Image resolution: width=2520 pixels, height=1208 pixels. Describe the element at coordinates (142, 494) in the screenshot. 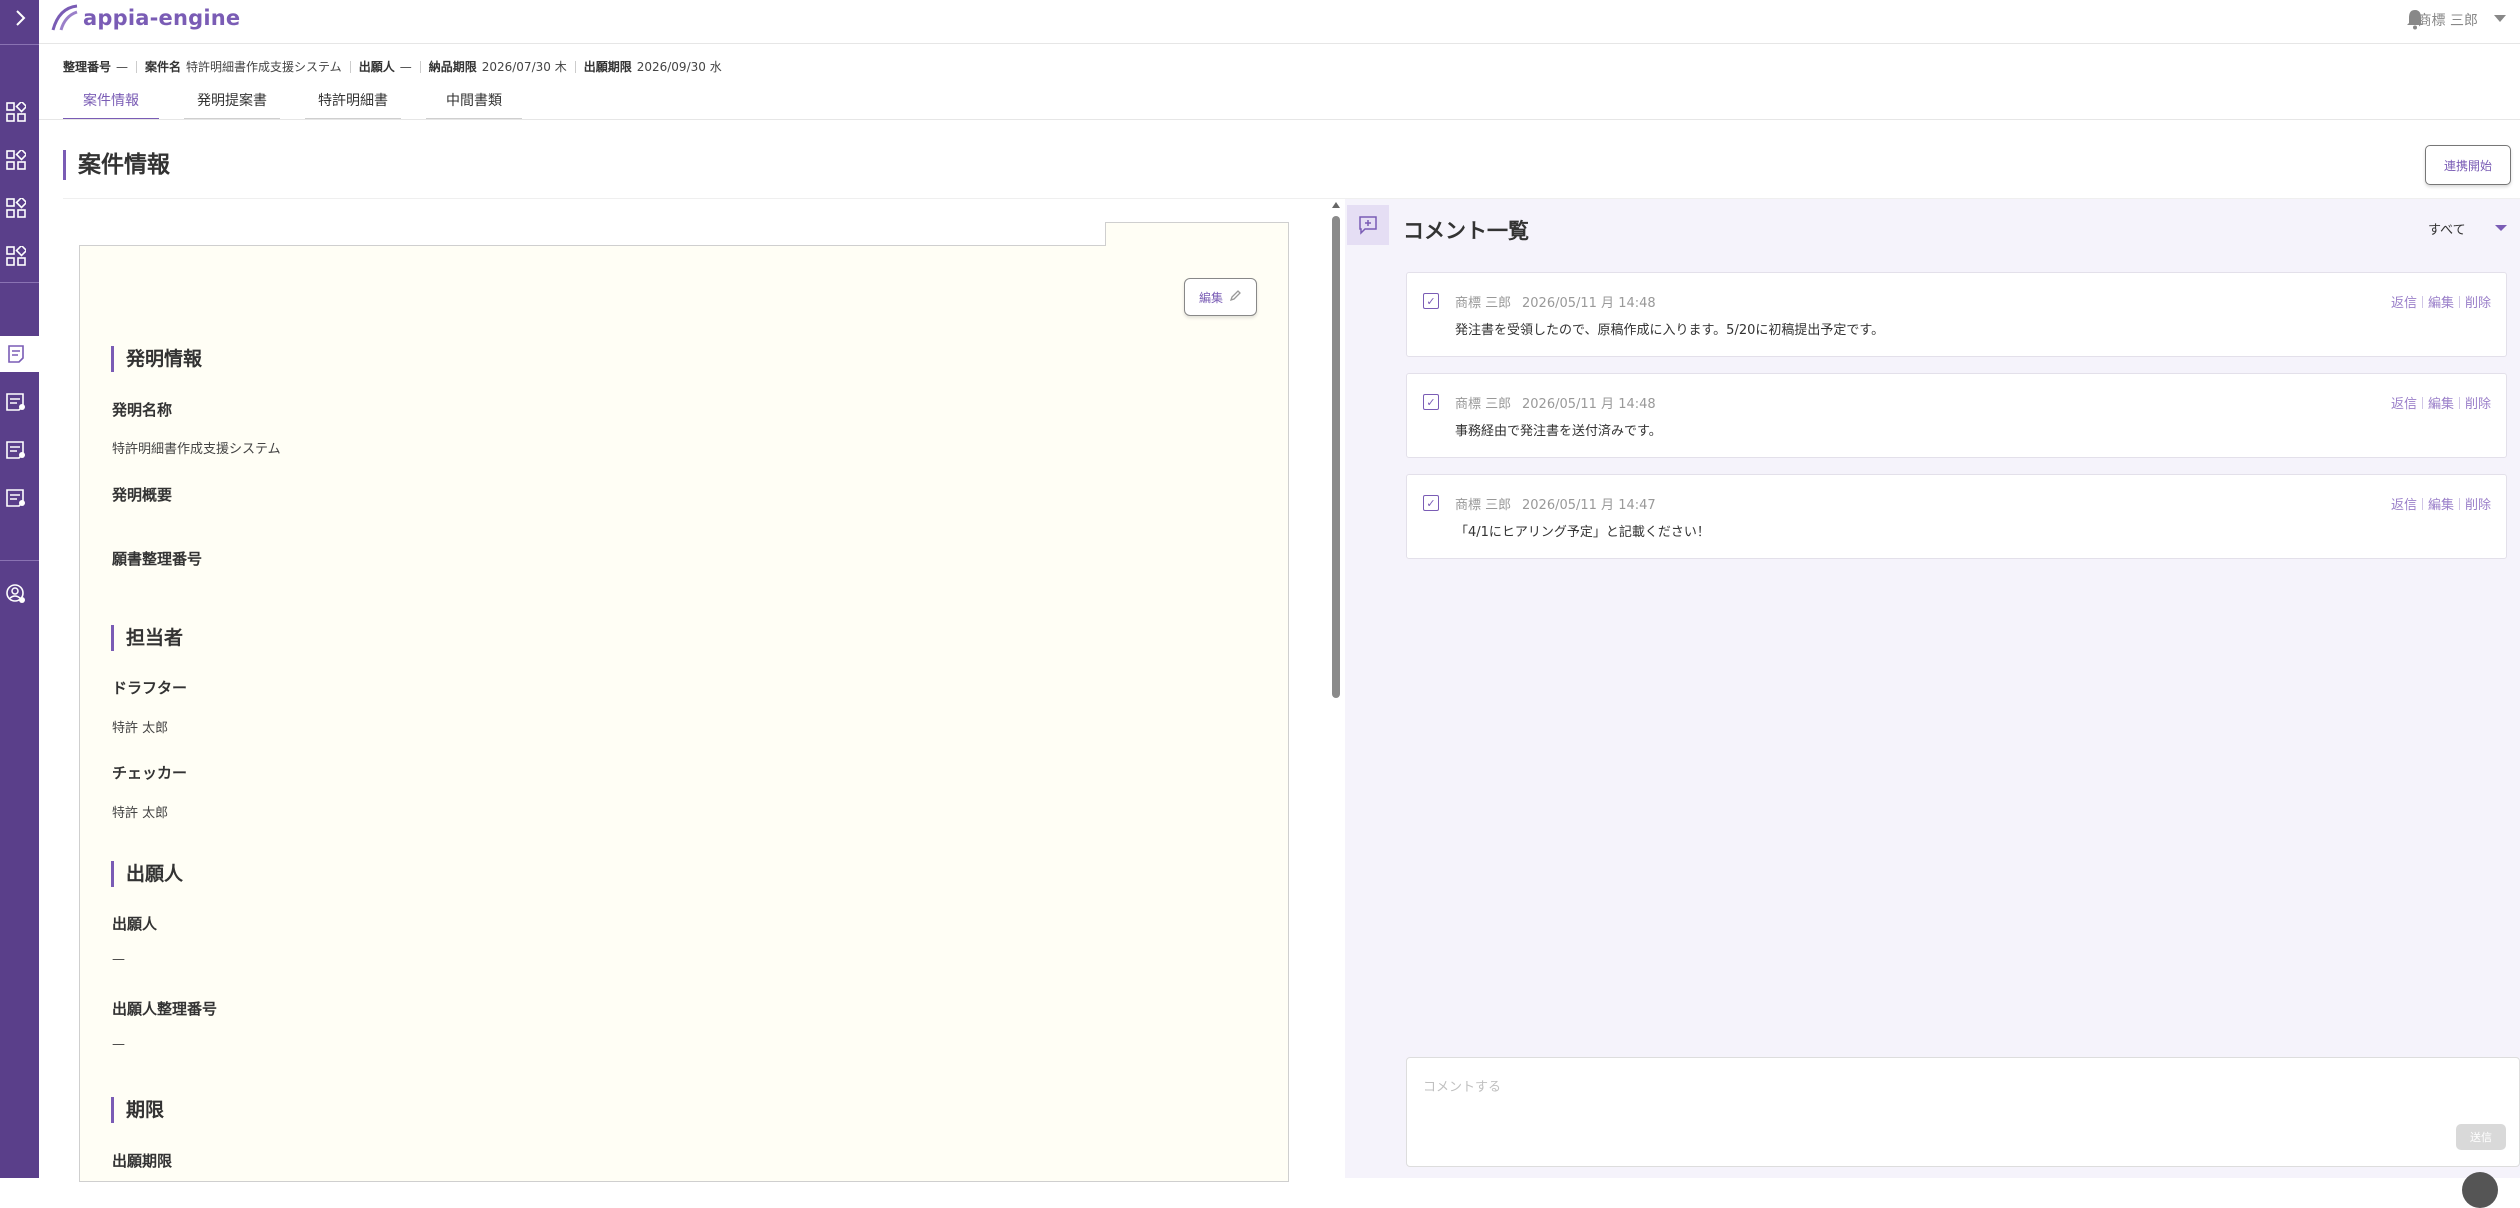

I see `field-label-invention-summary: 発明概要` at that location.